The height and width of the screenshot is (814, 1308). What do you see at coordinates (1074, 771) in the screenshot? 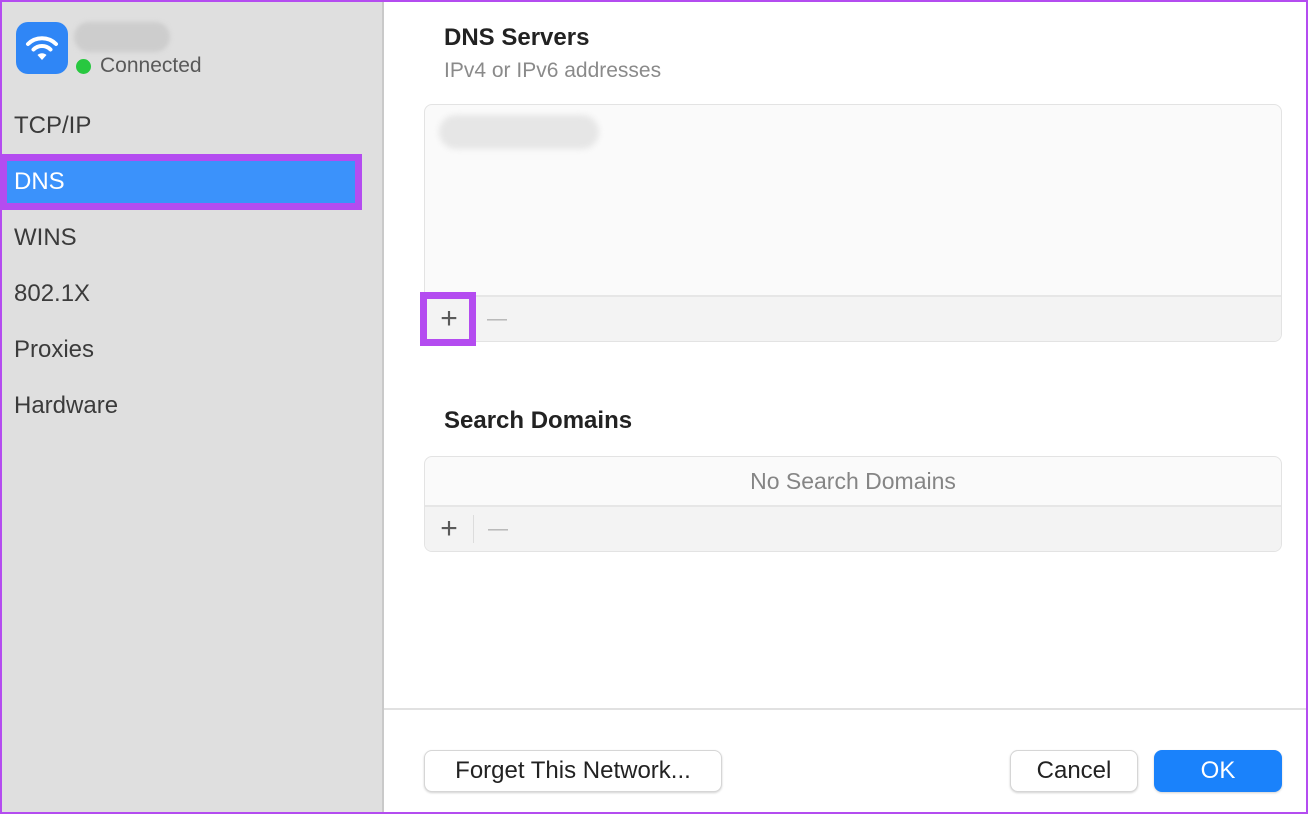
I see `cancel-button: Cancel` at bounding box center [1074, 771].